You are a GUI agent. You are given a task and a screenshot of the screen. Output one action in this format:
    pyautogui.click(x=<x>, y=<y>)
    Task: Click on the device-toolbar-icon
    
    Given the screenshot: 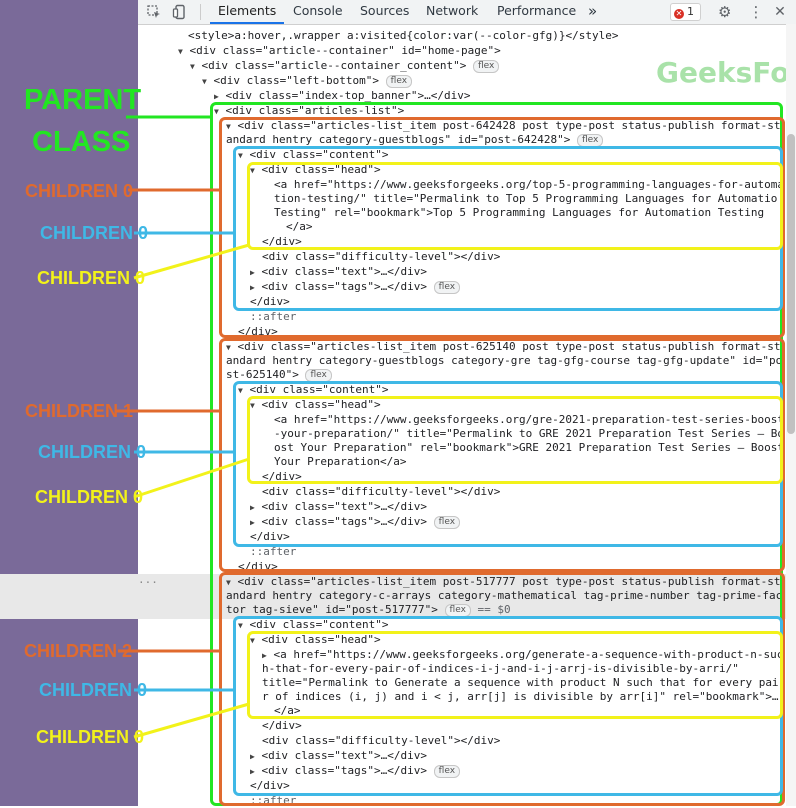 What is the action you would take?
    pyautogui.click(x=180, y=12)
    